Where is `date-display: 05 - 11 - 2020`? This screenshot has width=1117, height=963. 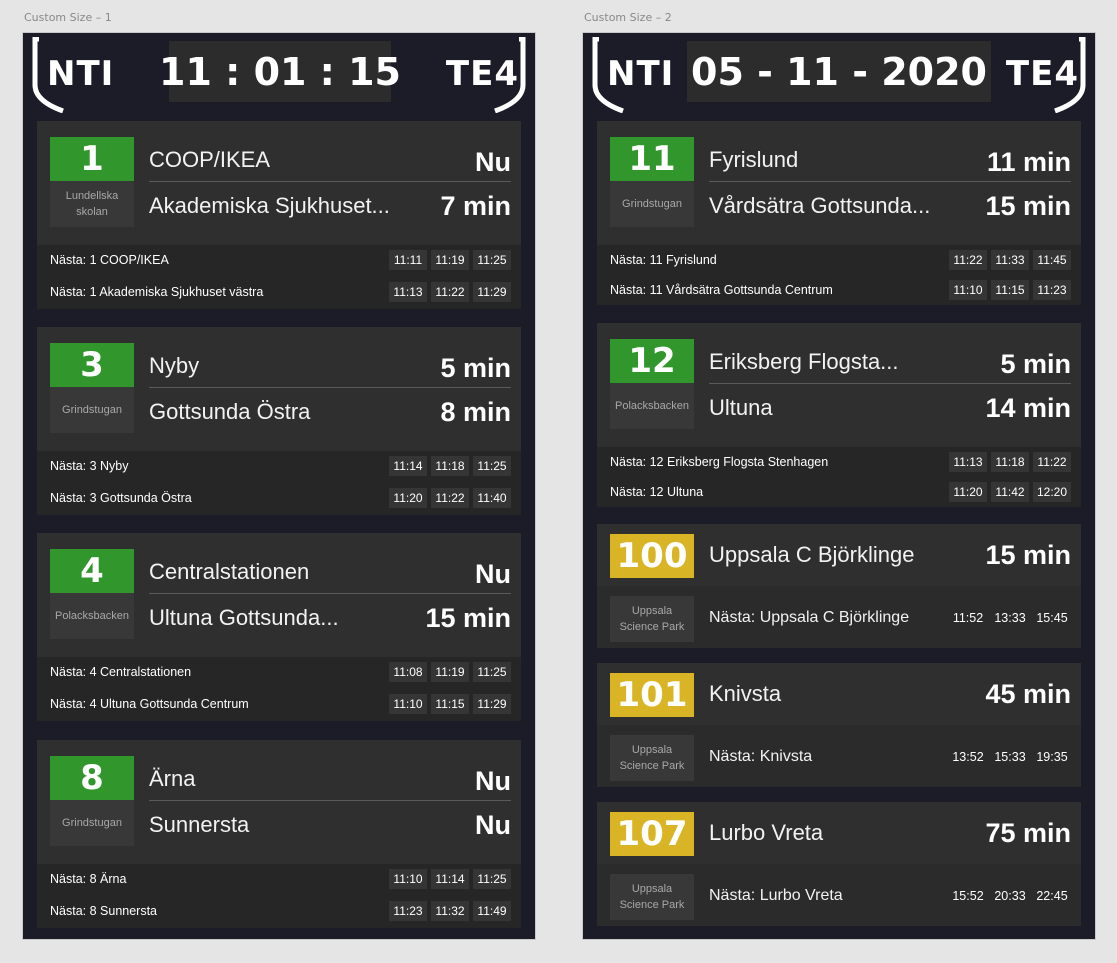
date-display: 05 - 11 - 2020 is located at coordinates (839, 71).